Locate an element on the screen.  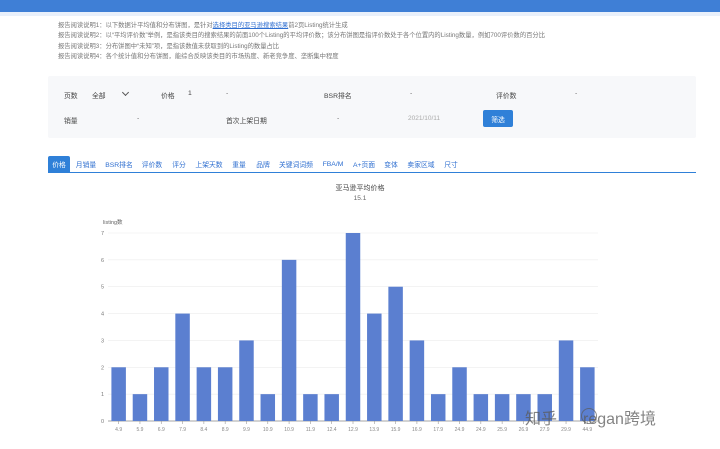
launch-date-label: 首次上架日期 is located at coordinates (246, 121).